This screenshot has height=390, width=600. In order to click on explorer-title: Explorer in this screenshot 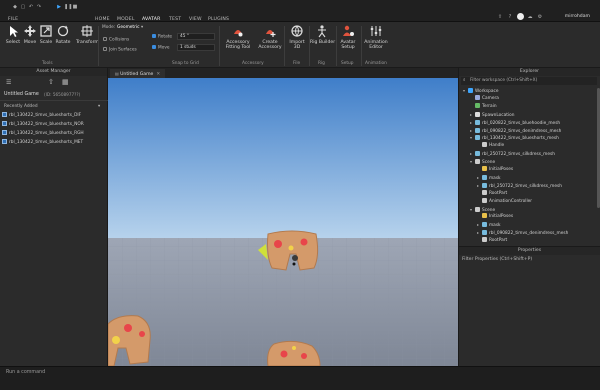, I will do `click(529, 72)`.